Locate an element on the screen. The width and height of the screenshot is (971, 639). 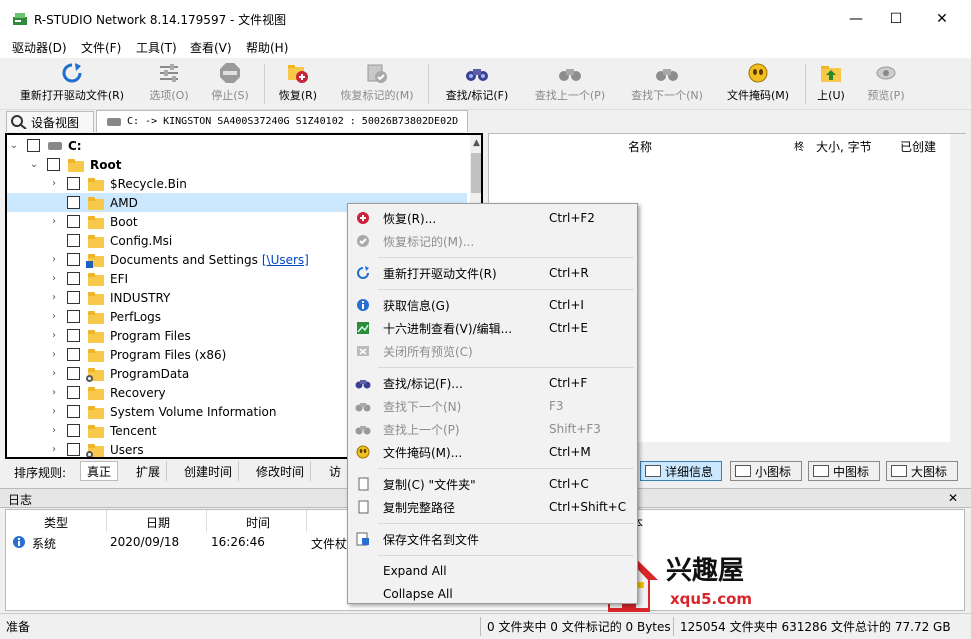
view-details-button: 详细信息 is located at coordinates (681, 471).